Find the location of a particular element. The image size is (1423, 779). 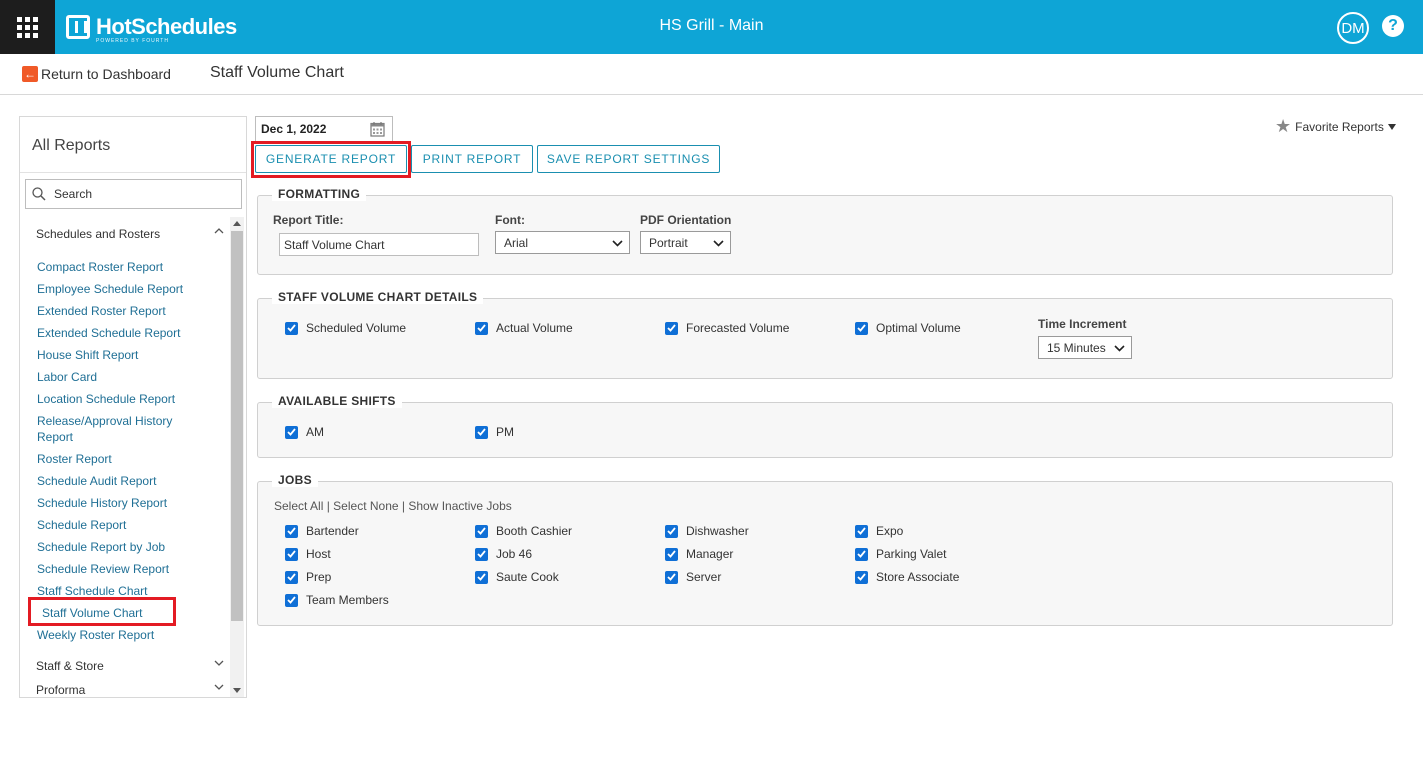

nav-roster-report: Roster Report is located at coordinates (122, 459).